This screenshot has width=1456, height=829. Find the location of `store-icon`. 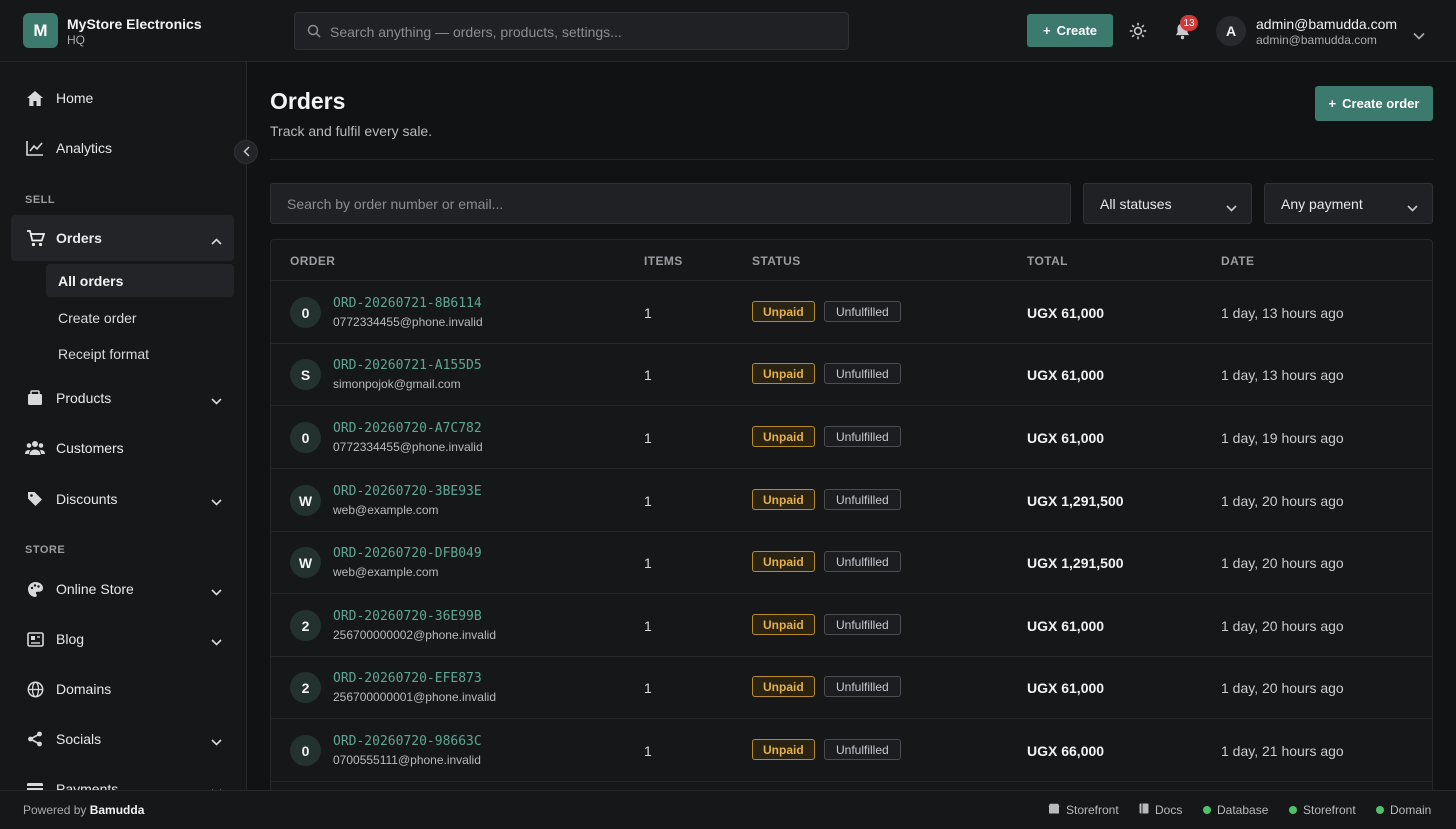

store-icon is located at coordinates (1054, 810).